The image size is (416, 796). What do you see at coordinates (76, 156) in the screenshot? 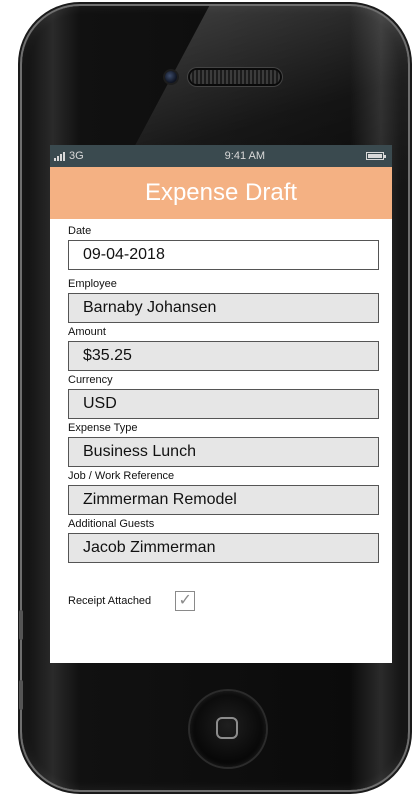
I see `carrier-label: 3G` at bounding box center [76, 156].